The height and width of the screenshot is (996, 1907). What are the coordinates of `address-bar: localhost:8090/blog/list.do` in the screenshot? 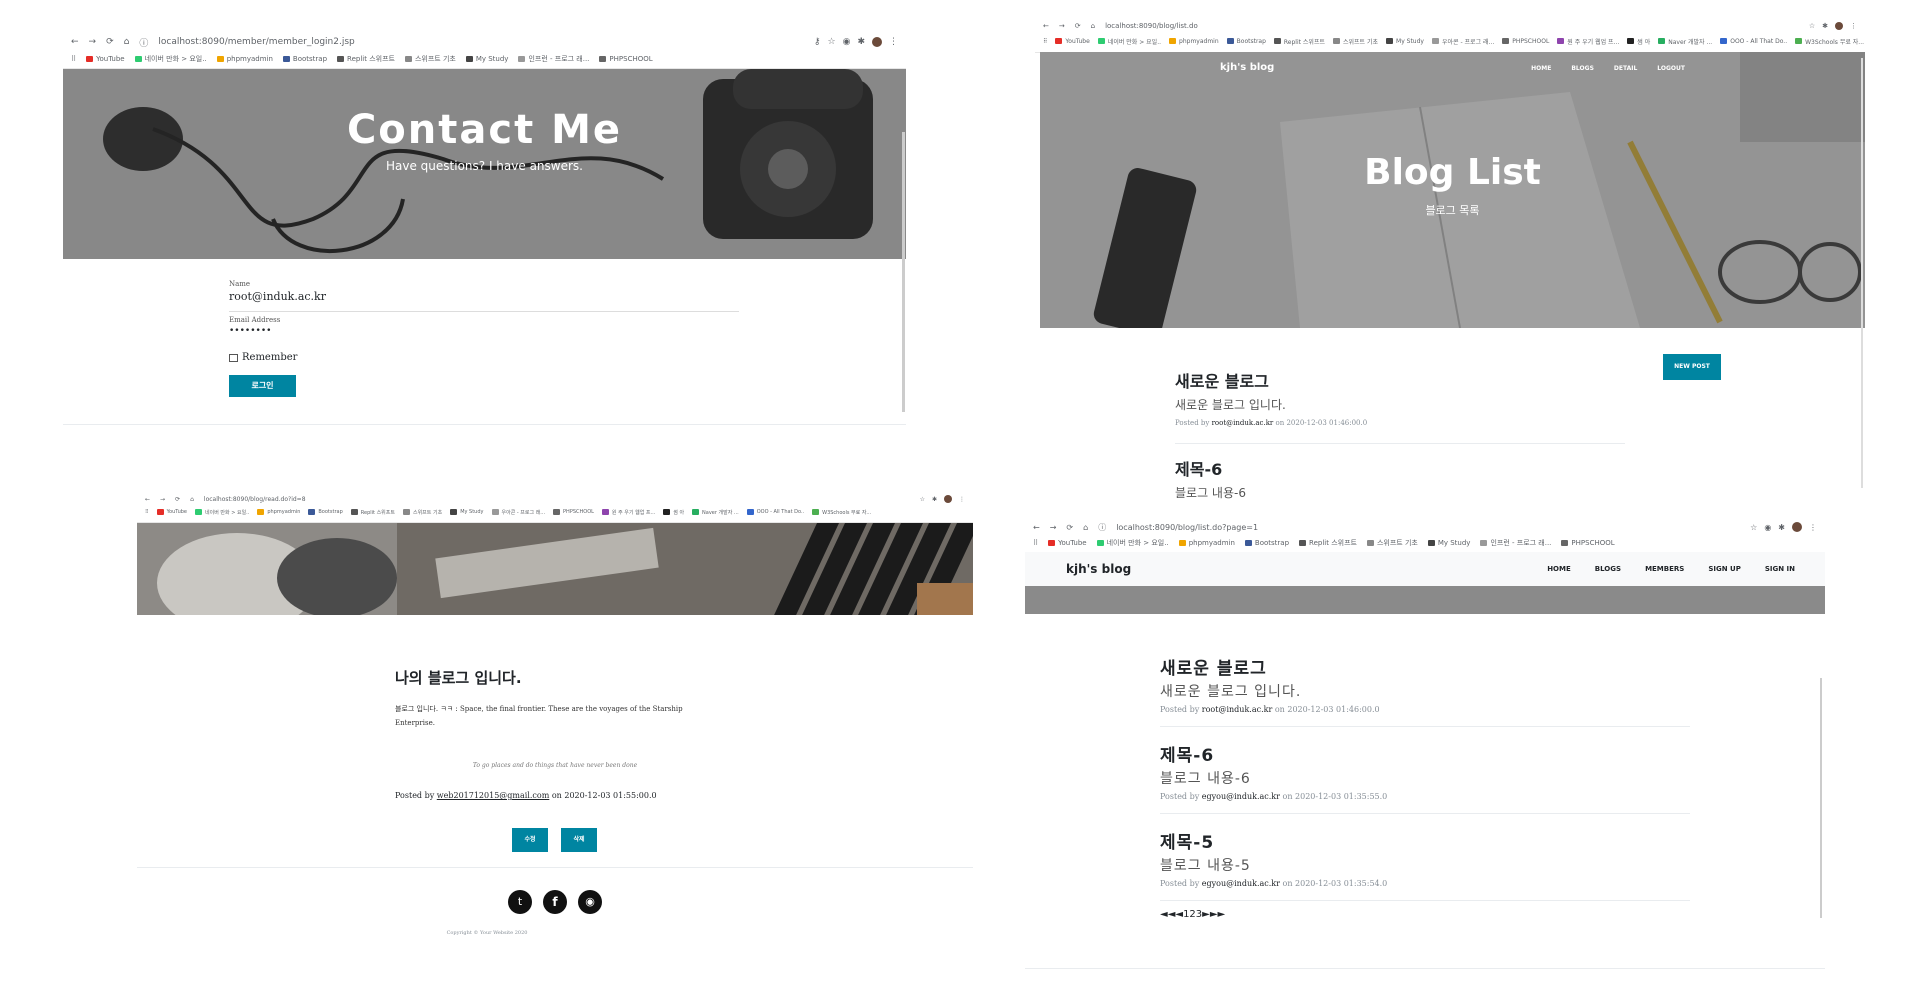 It's located at (1452, 26).